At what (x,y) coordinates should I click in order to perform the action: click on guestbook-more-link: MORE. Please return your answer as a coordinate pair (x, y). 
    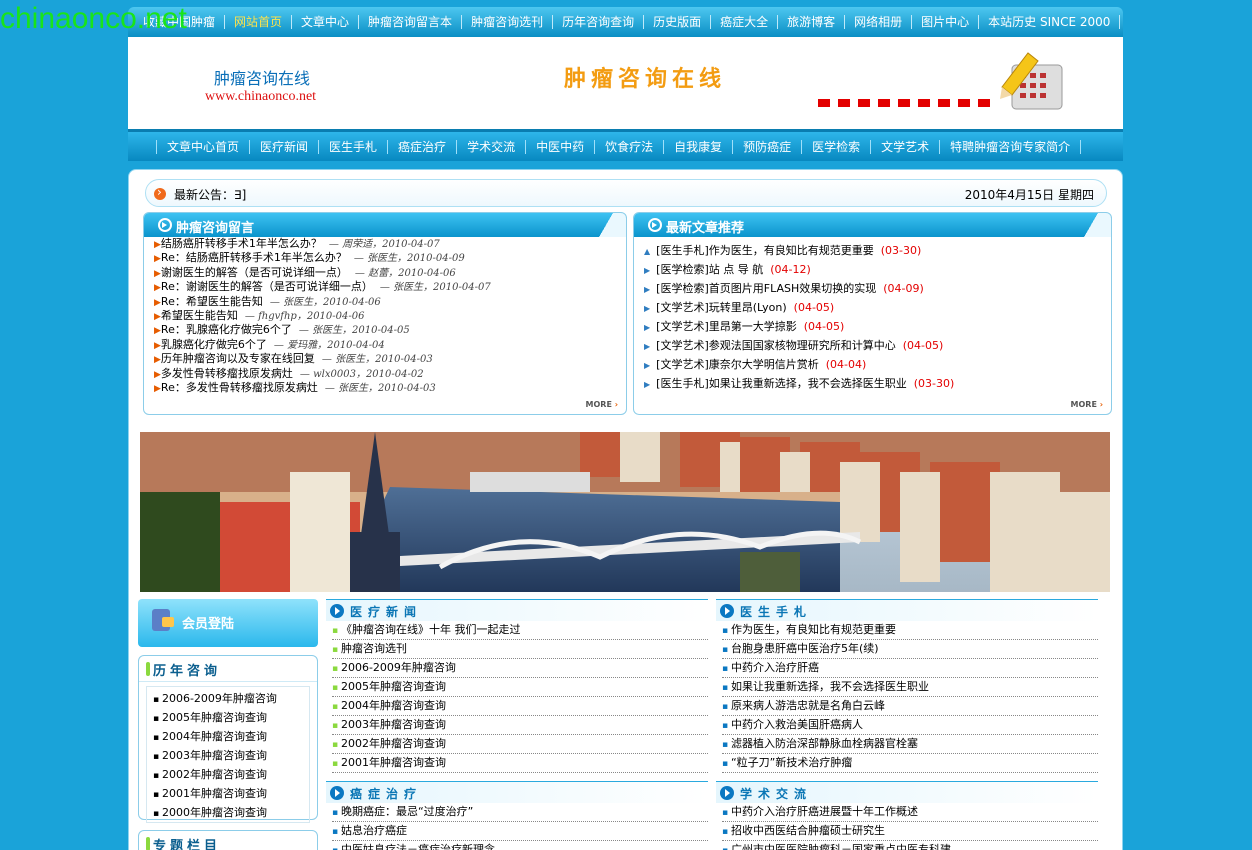
    Looking at the image, I should click on (602, 404).